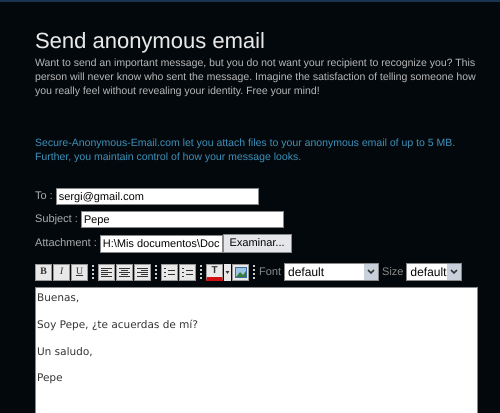 This screenshot has height=413, width=500. Describe the element at coordinates (270, 272) in the screenshot. I see `font-label: Font` at that location.